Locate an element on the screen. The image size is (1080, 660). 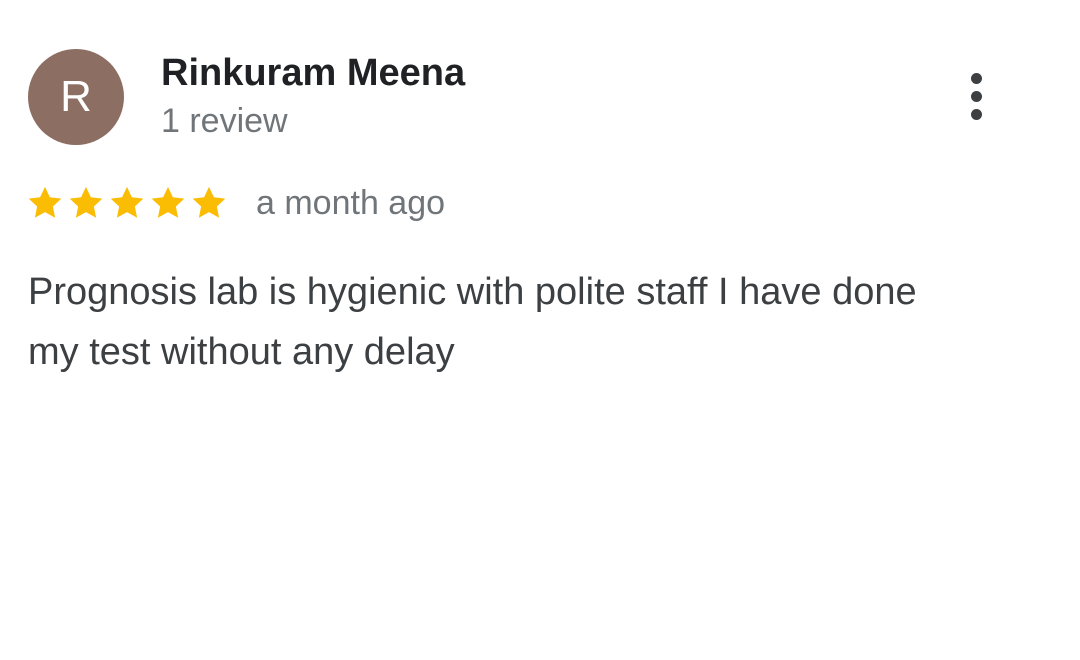
author-name: Rinkuram Meena is located at coordinates (313, 73).